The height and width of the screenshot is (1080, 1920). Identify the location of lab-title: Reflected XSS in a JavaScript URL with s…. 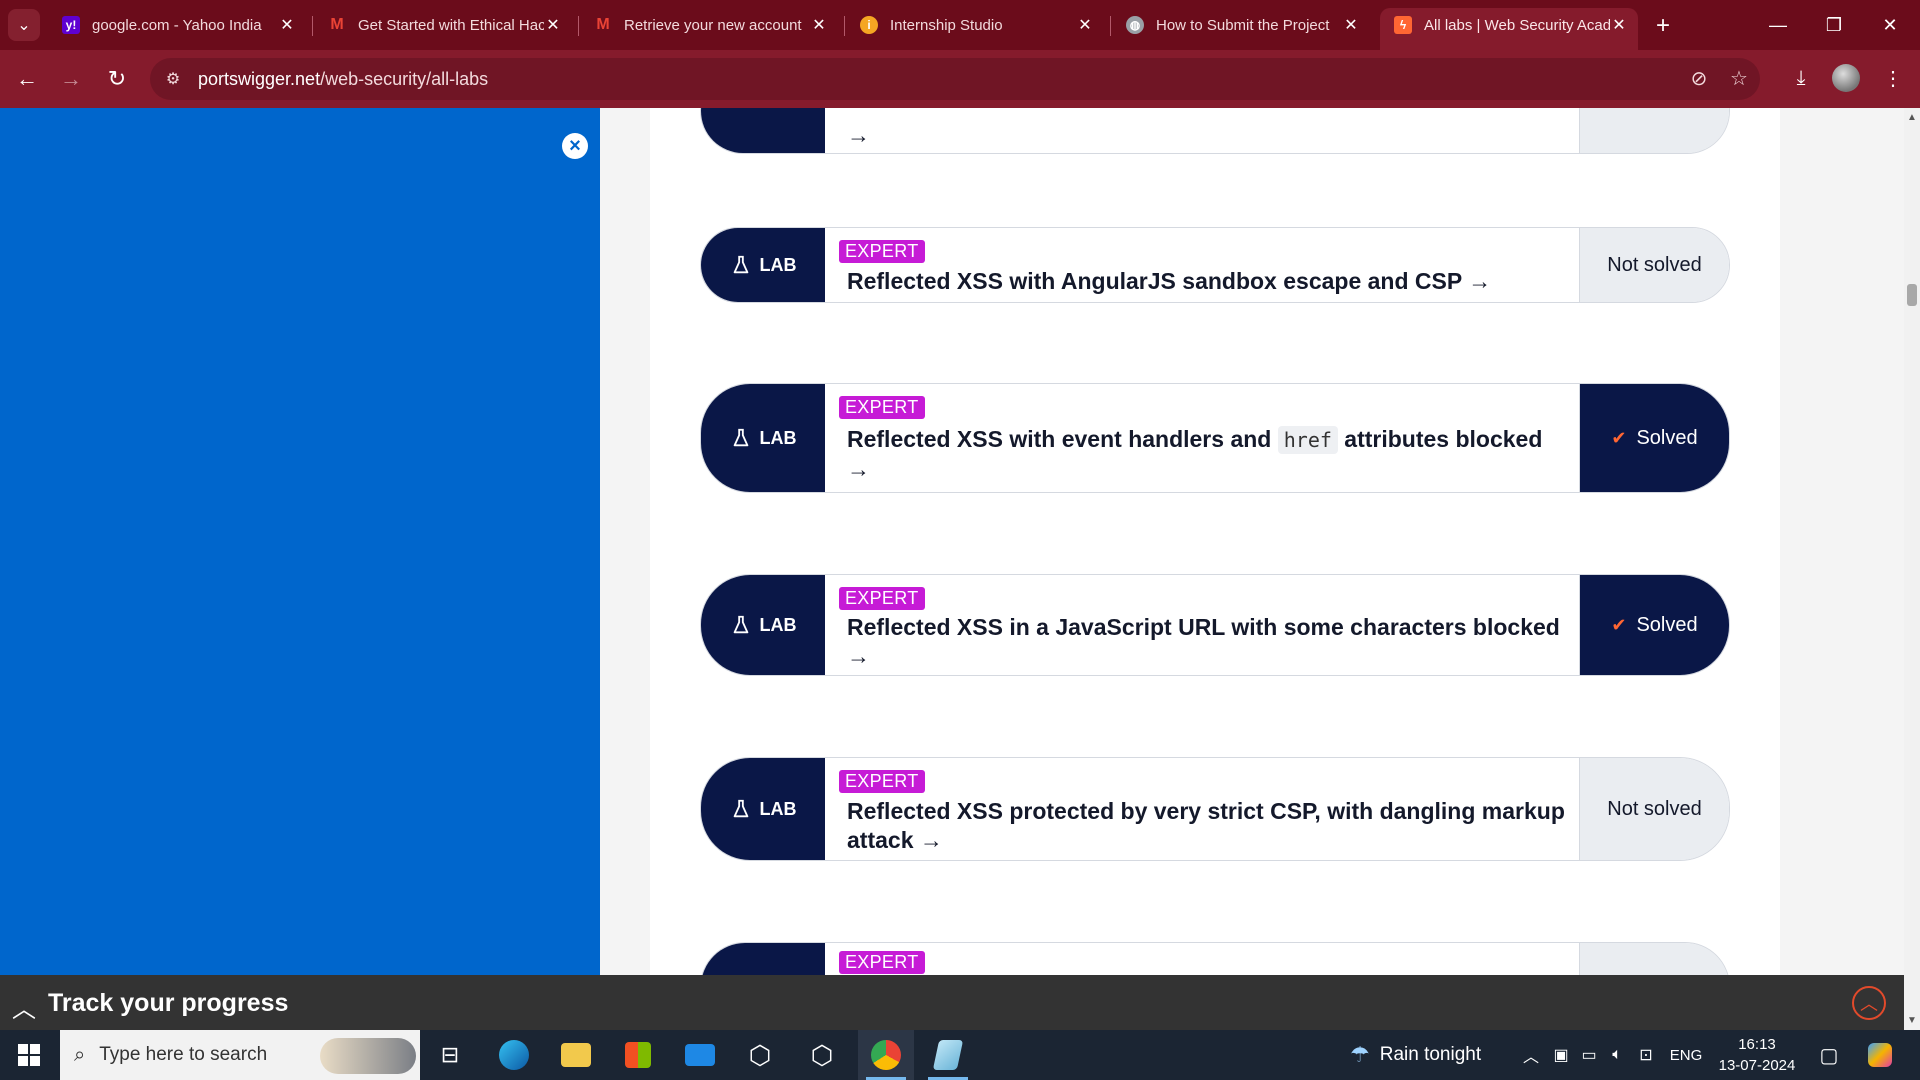
(1206, 642).